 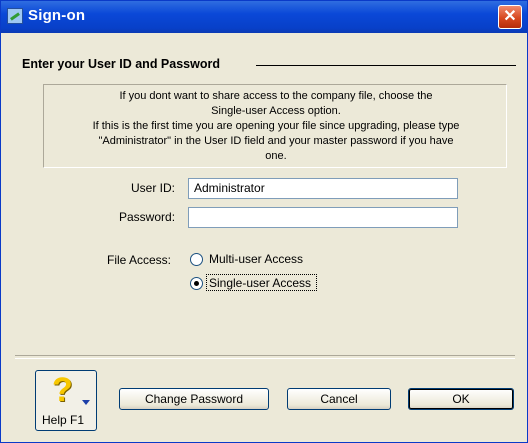 I want to click on change-password-button: Change Password, so click(x=194, y=399).